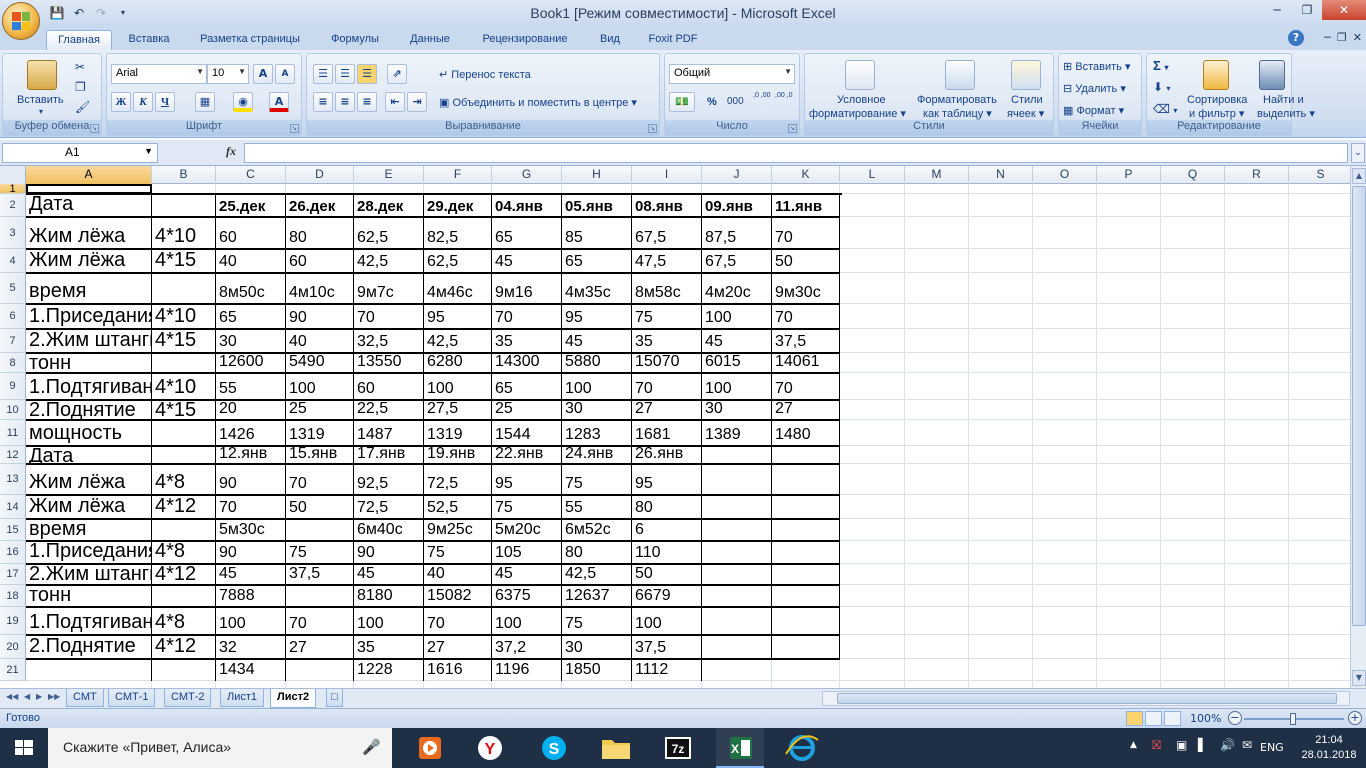 The height and width of the screenshot is (768, 1366). Describe the element at coordinates (527, 175) in the screenshot. I see `column-header-g: G` at that location.